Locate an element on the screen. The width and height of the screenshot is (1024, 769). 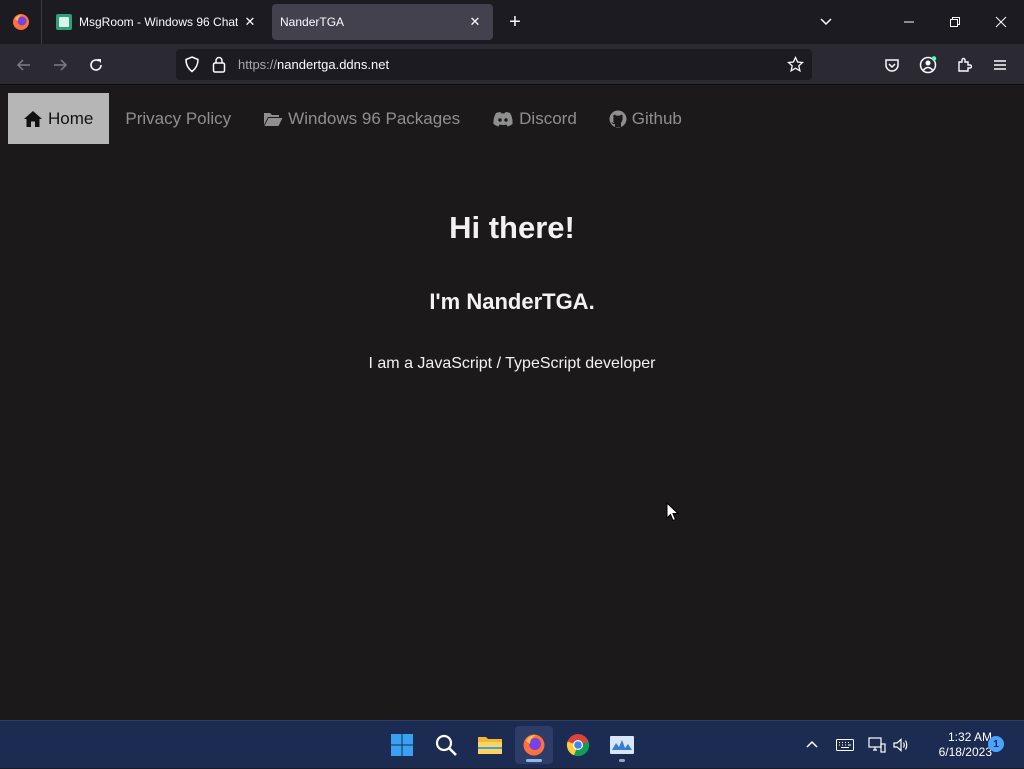
nav-windows96-packages-link: Windows 96 Packages is located at coordinates (361, 118).